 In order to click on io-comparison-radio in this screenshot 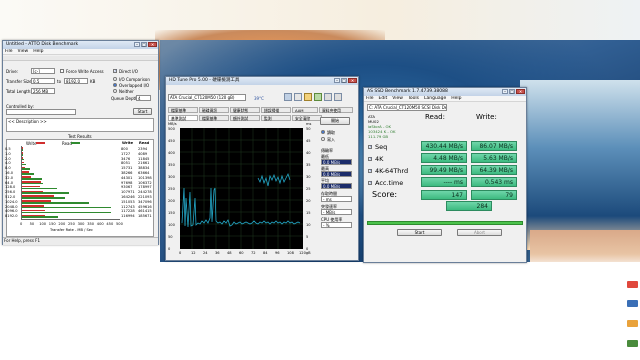, I will do `click(115, 79)`.